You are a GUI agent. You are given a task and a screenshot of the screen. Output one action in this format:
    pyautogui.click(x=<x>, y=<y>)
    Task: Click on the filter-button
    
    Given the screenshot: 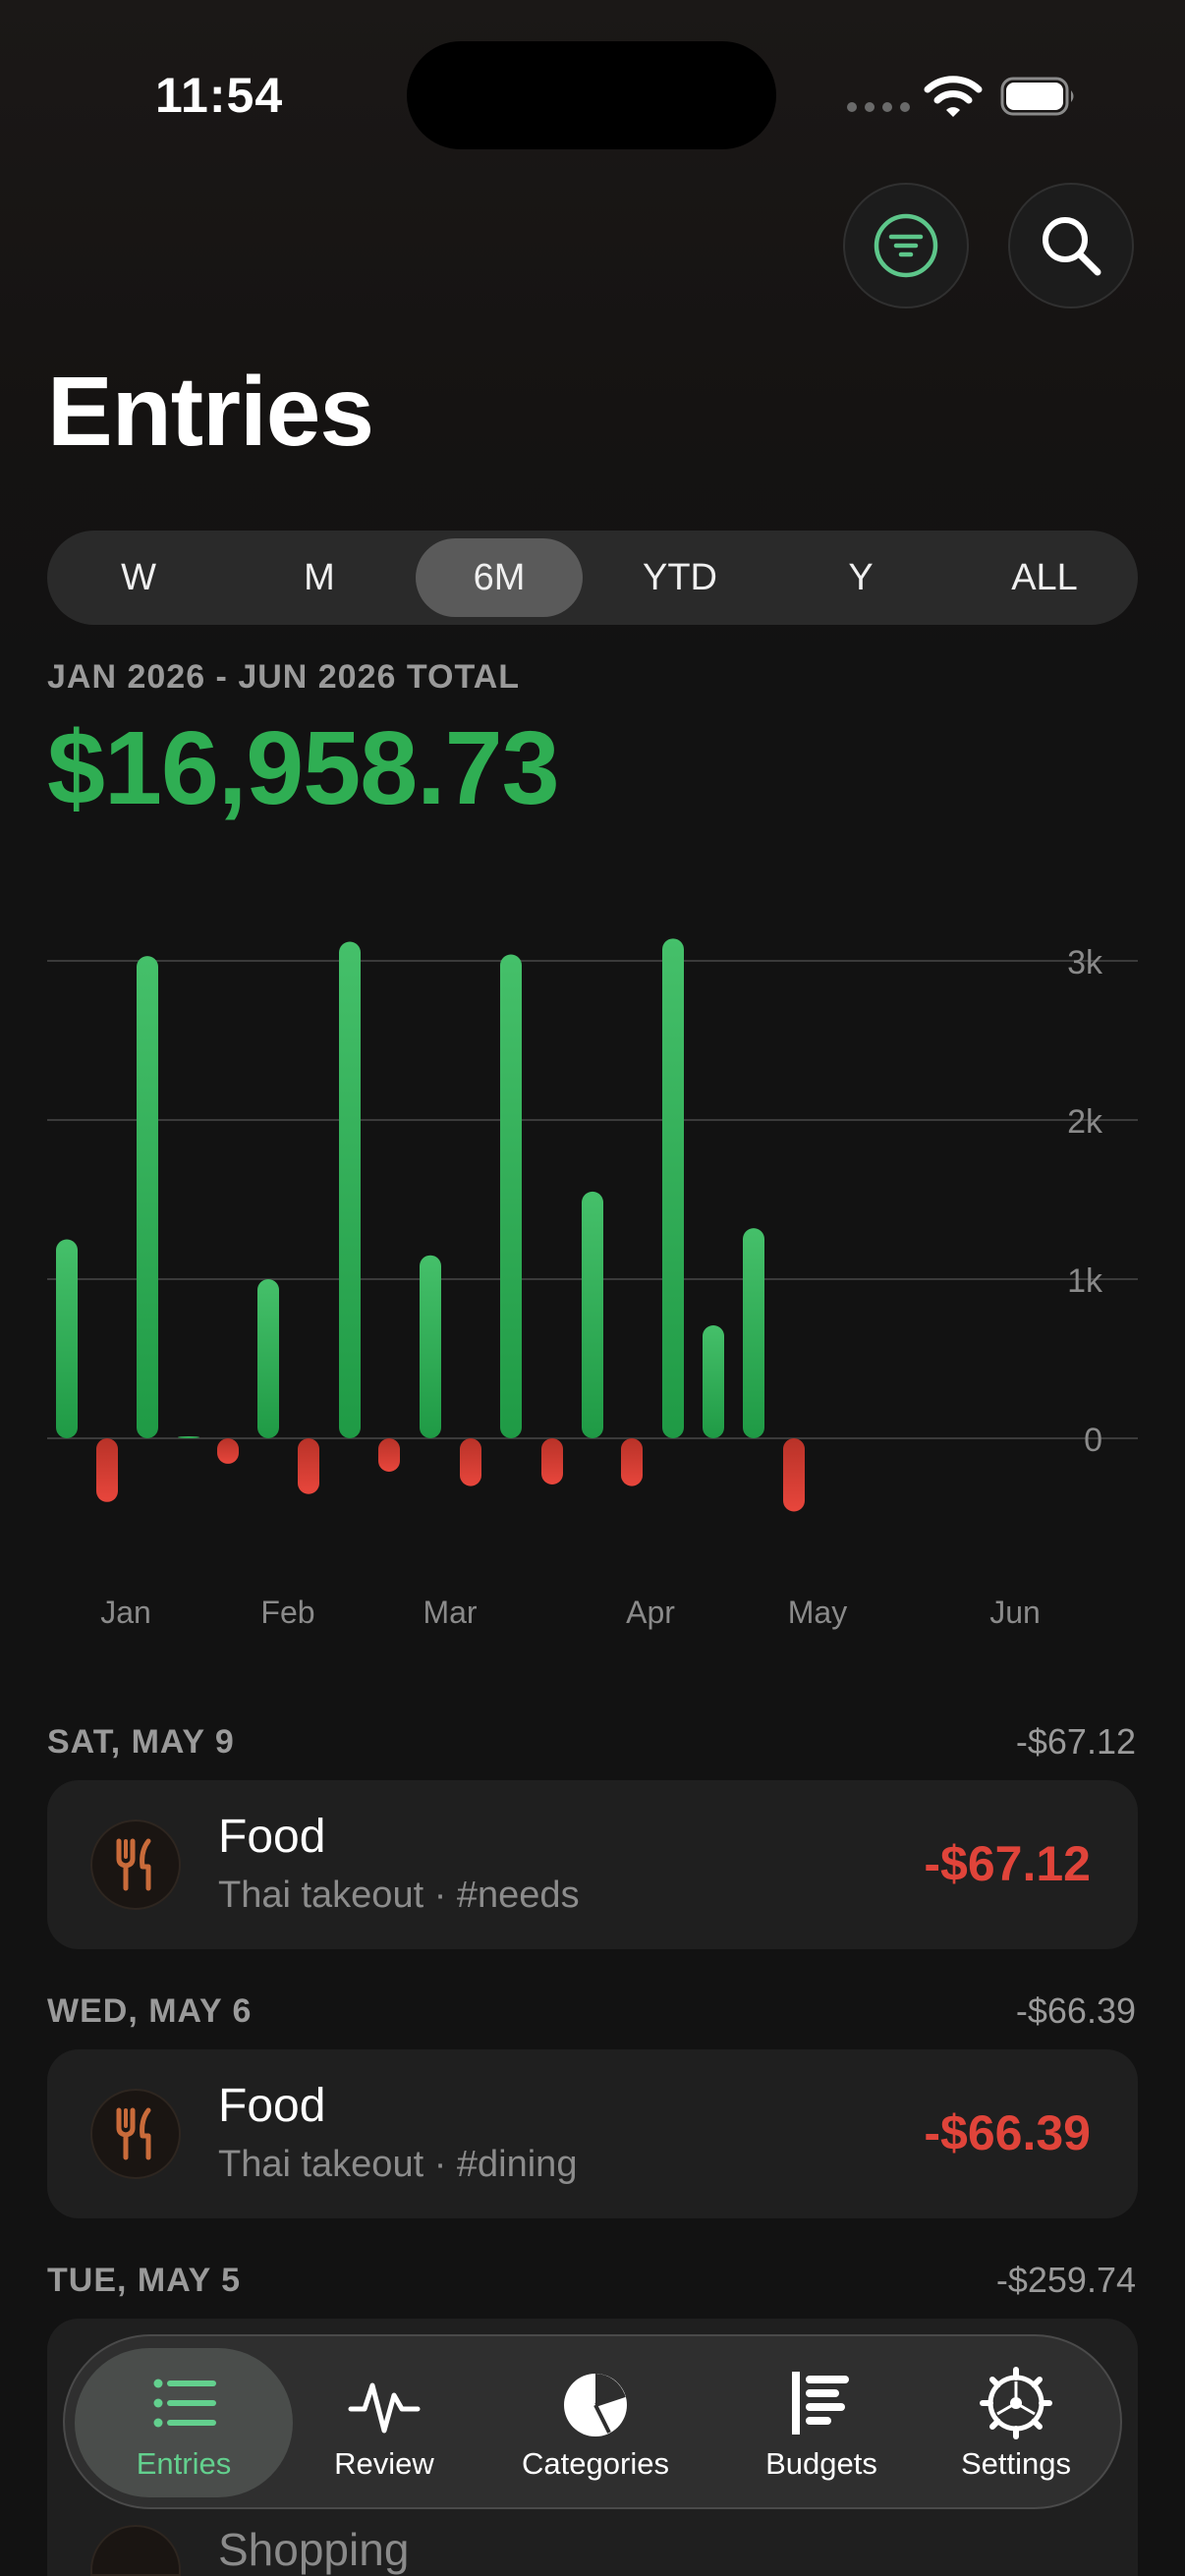 What is the action you would take?
    pyautogui.click(x=906, y=245)
    